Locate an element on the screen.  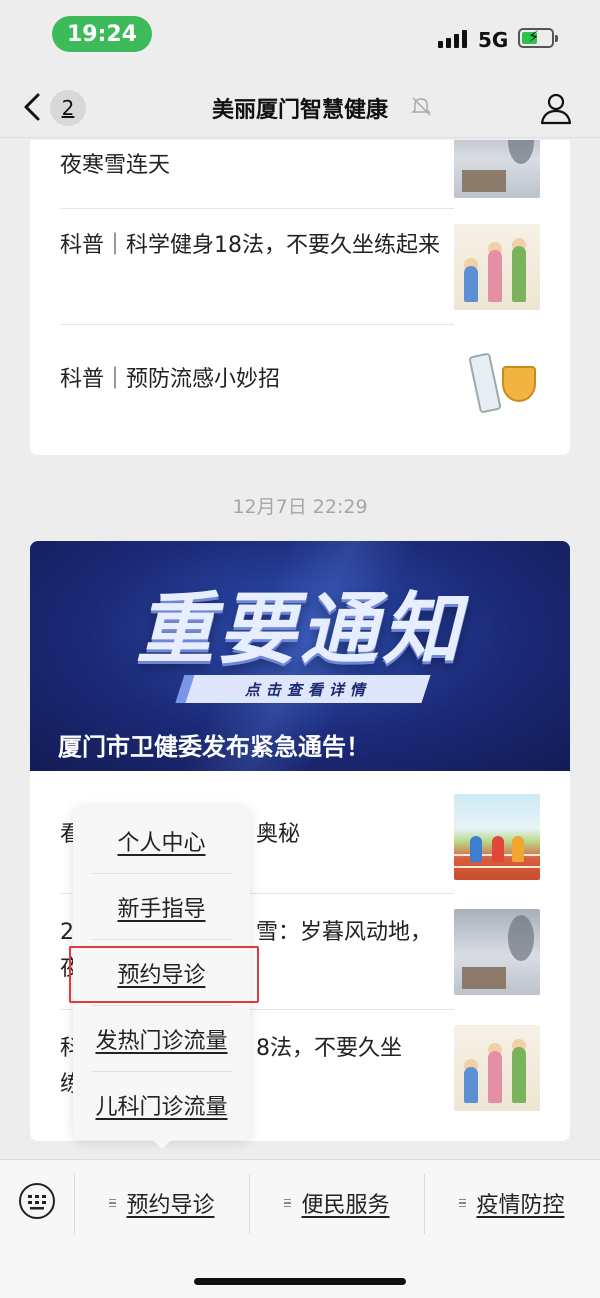
article-title: 夜寒雪连天 is located at coordinates (115, 165).